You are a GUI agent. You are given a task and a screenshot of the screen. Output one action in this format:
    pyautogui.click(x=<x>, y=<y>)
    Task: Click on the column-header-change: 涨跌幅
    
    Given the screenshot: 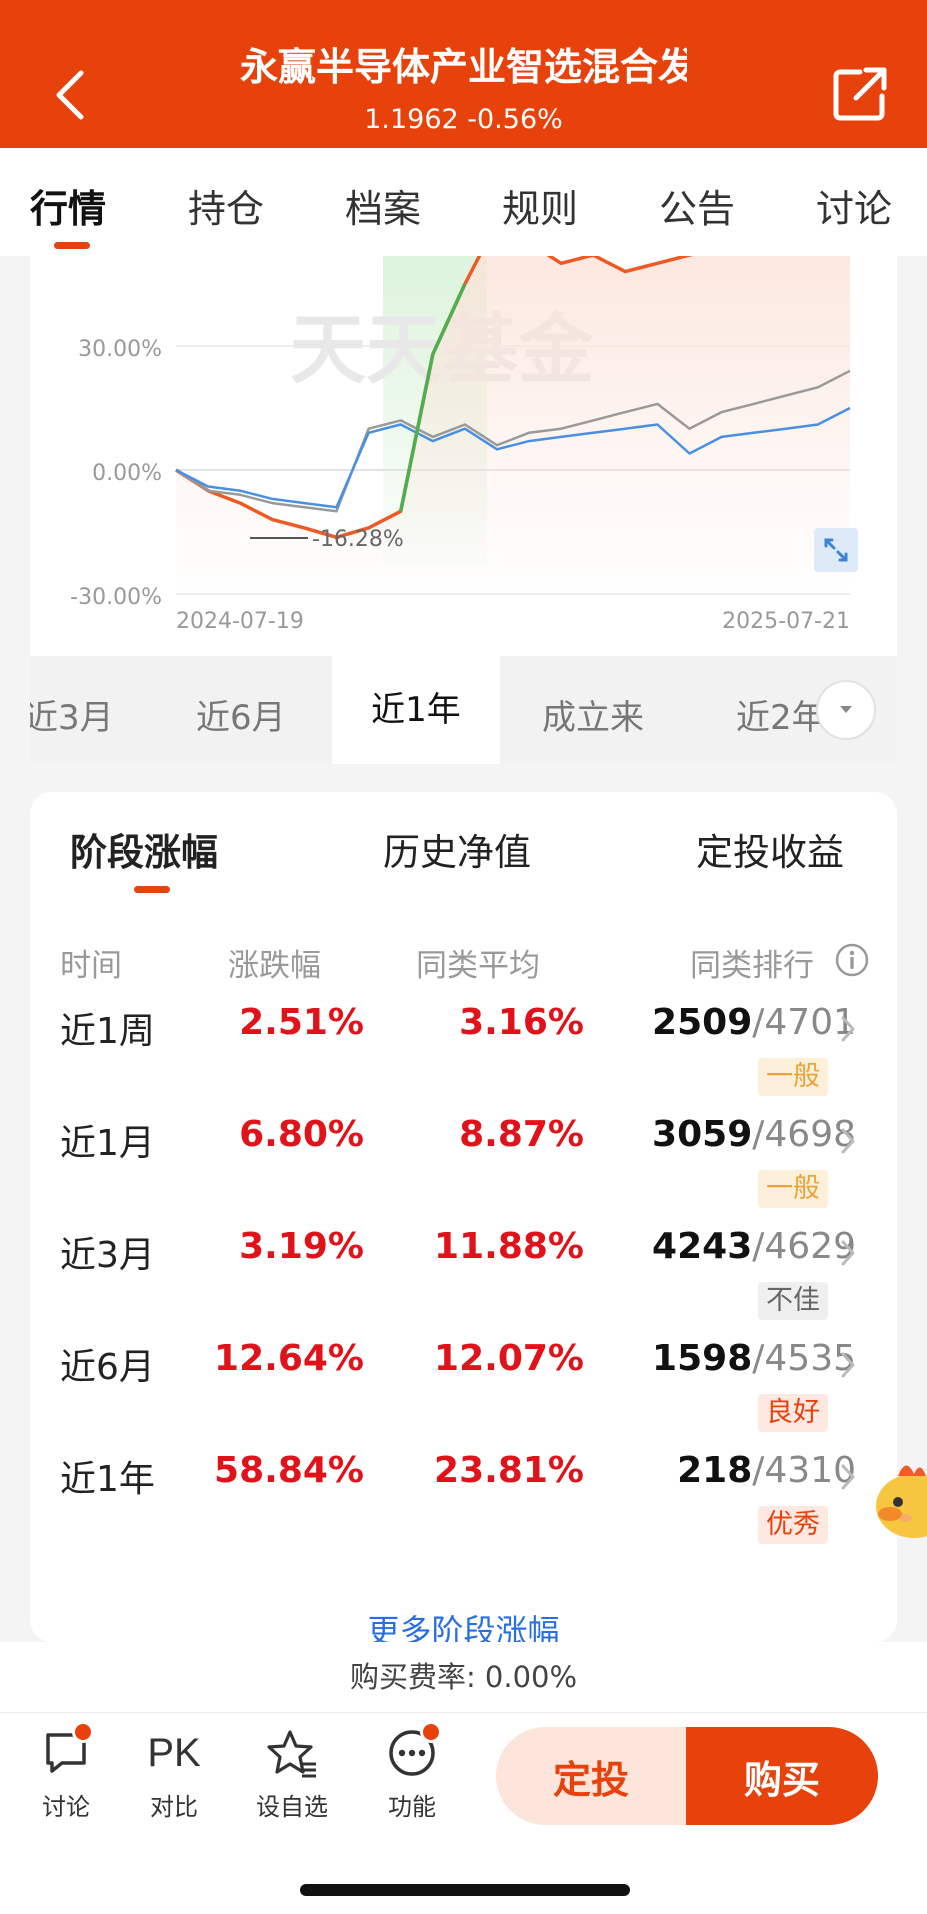 What is the action you would take?
    pyautogui.click(x=274, y=966)
    